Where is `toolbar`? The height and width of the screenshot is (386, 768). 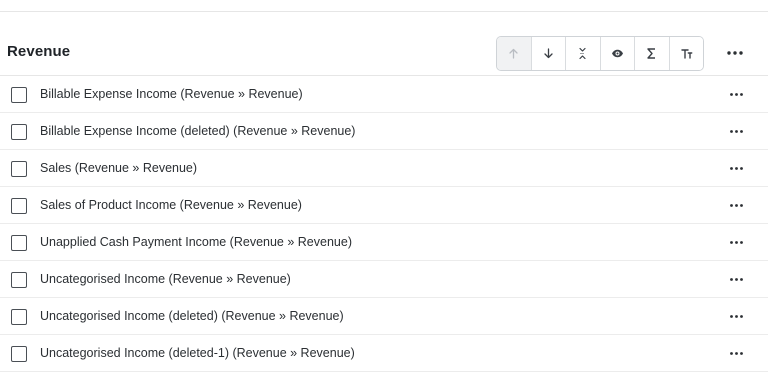 toolbar is located at coordinates (600, 53).